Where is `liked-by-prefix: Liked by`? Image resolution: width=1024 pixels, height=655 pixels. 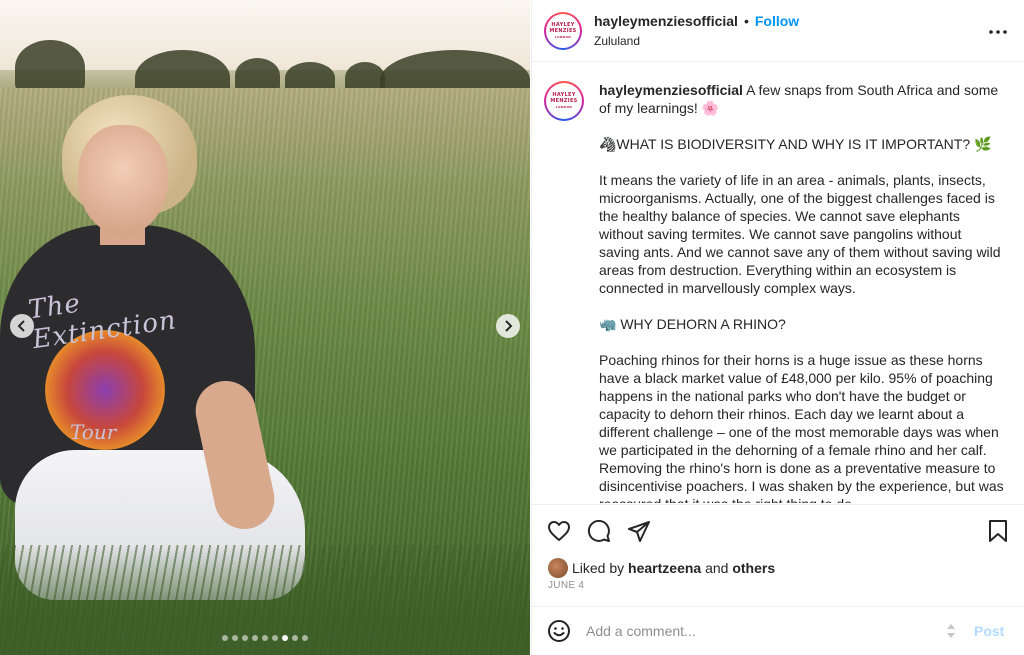 liked-by-prefix: Liked by is located at coordinates (598, 568).